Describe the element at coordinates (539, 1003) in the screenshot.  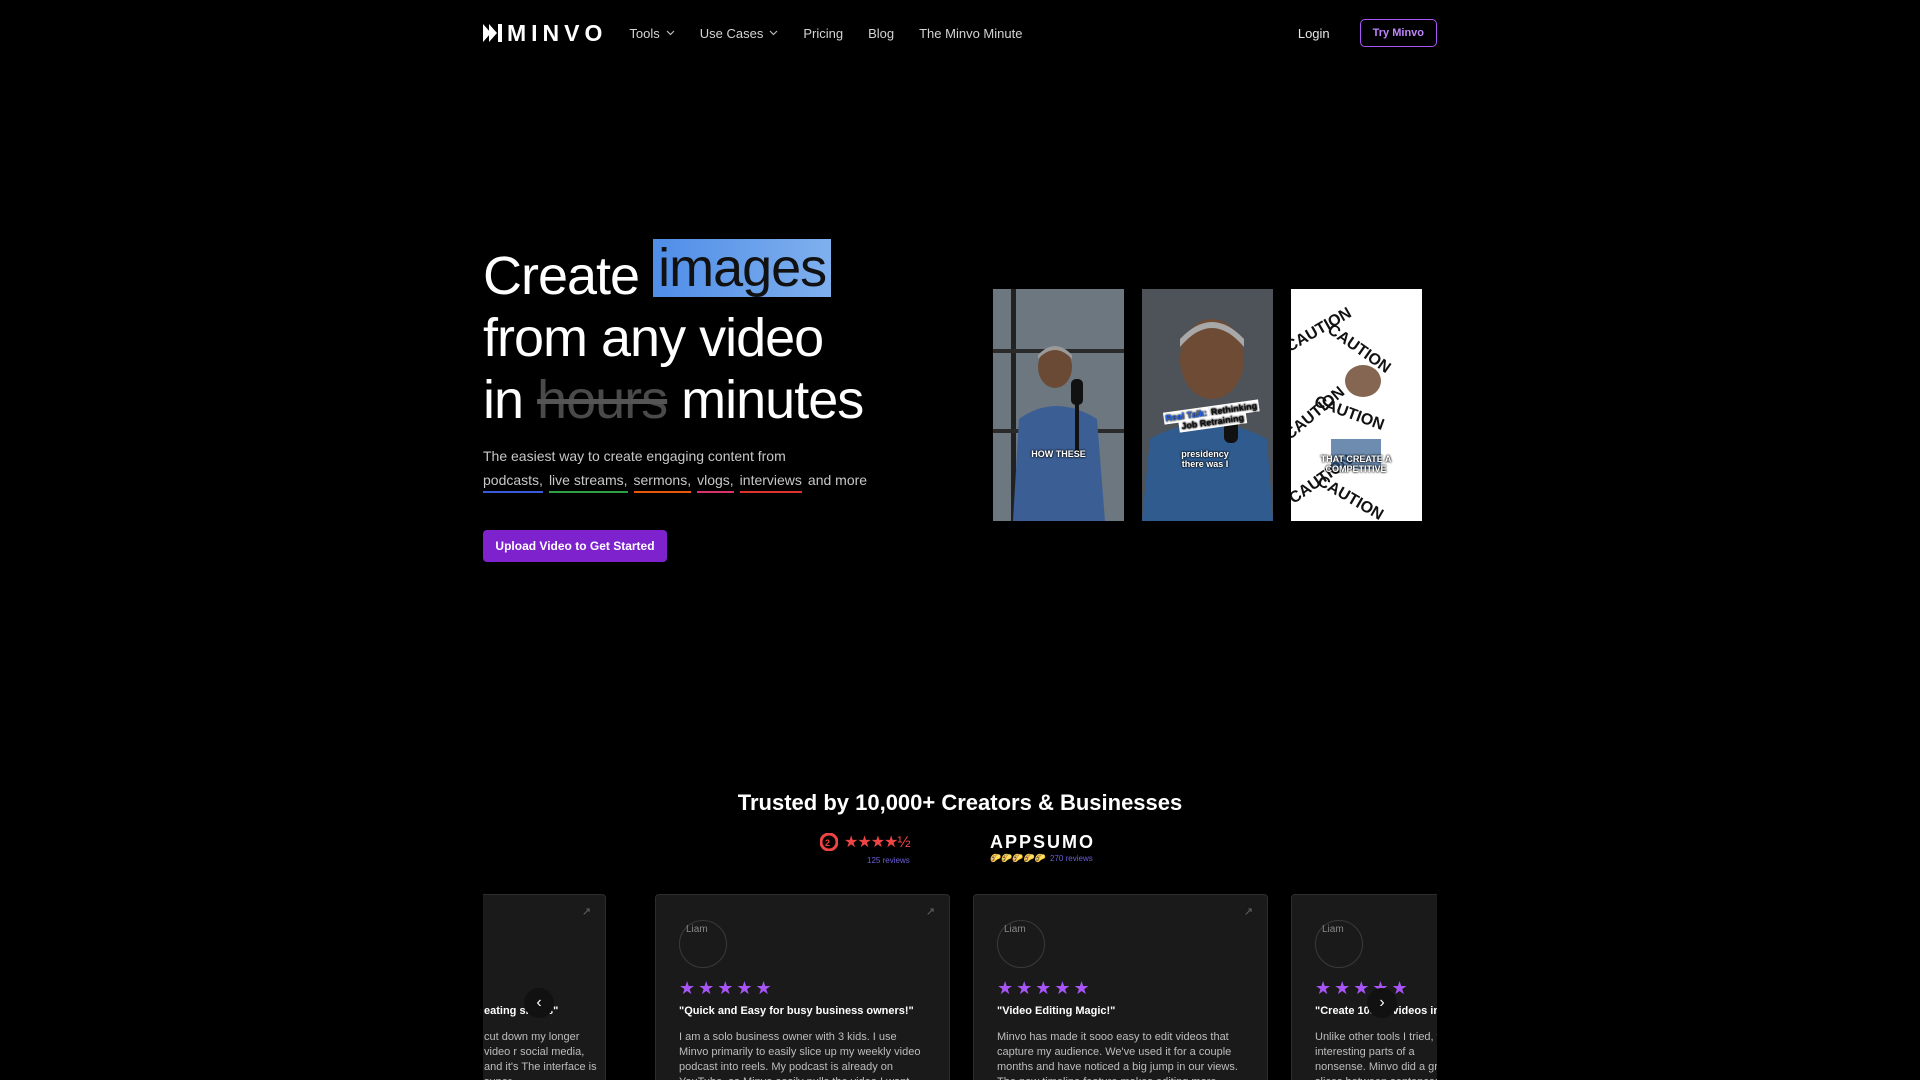
I see `carousel-prev-button: ‹` at that location.